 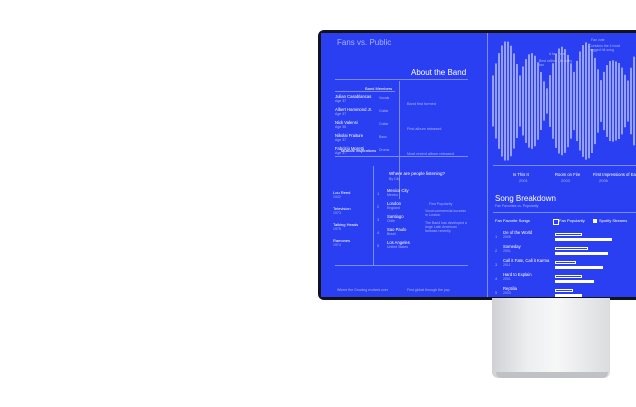 I want to click on inspiration-year: 1942, so click(x=337, y=197).